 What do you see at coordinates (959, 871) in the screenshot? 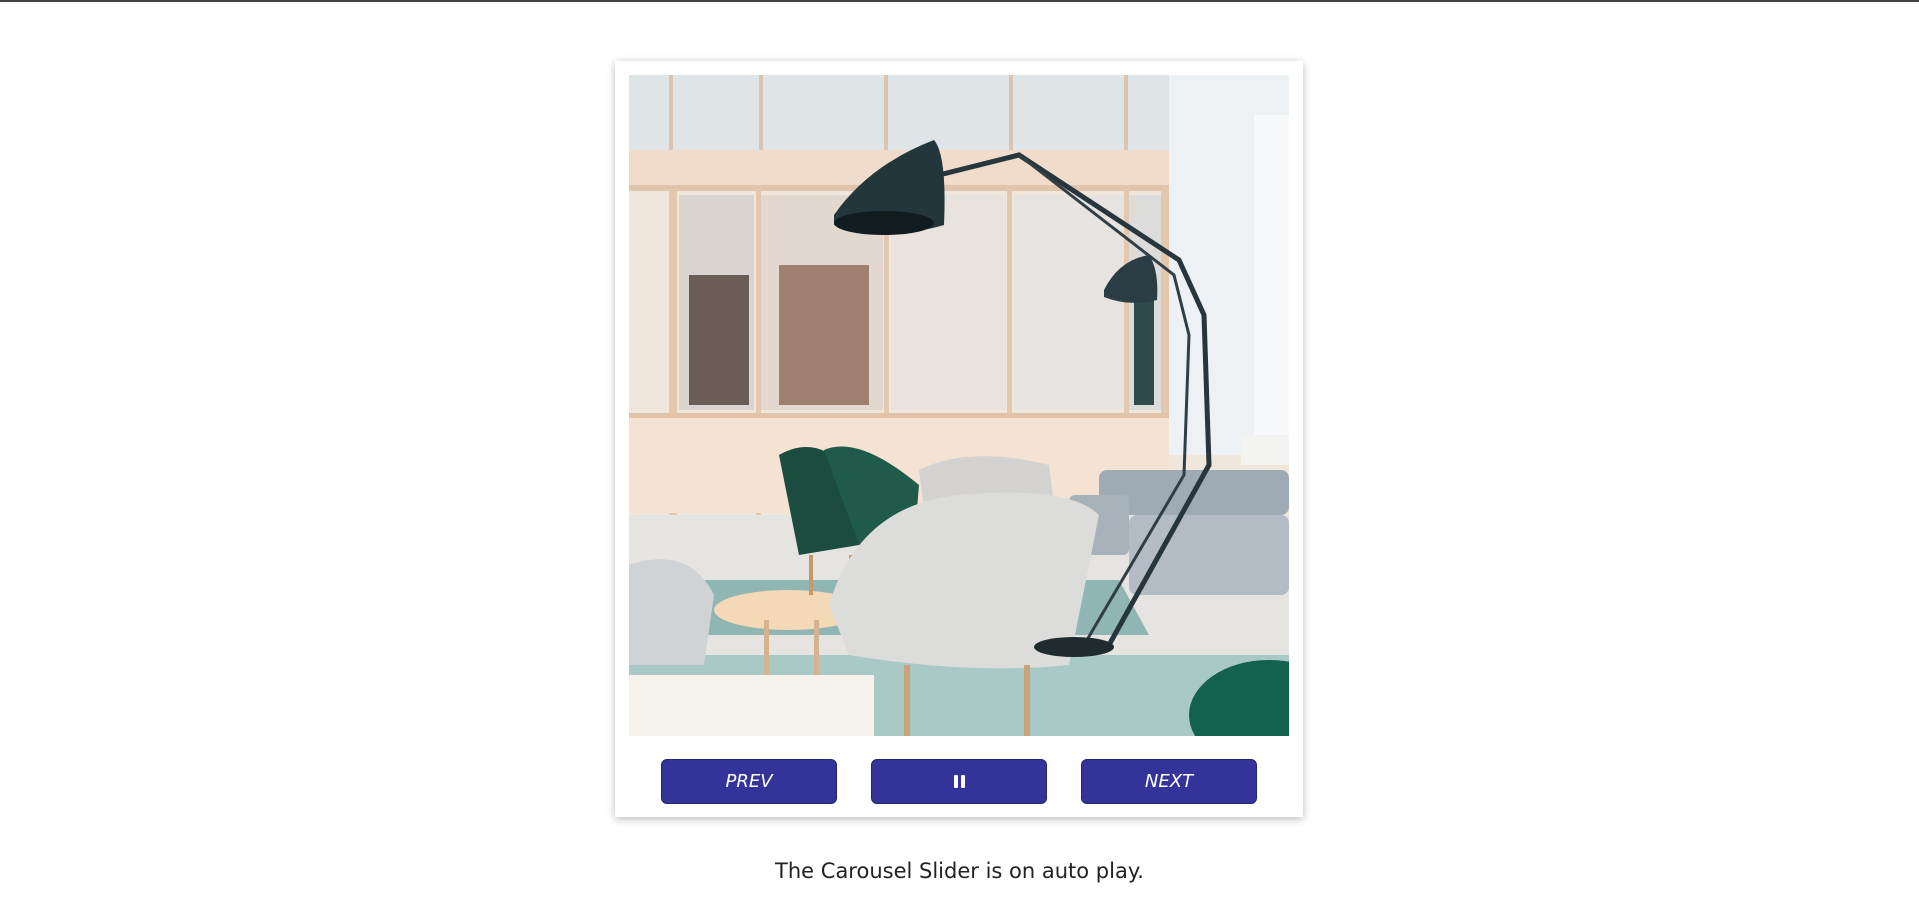
I see `autoplay-status-text: The Carousel Slider is on auto play.` at bounding box center [959, 871].